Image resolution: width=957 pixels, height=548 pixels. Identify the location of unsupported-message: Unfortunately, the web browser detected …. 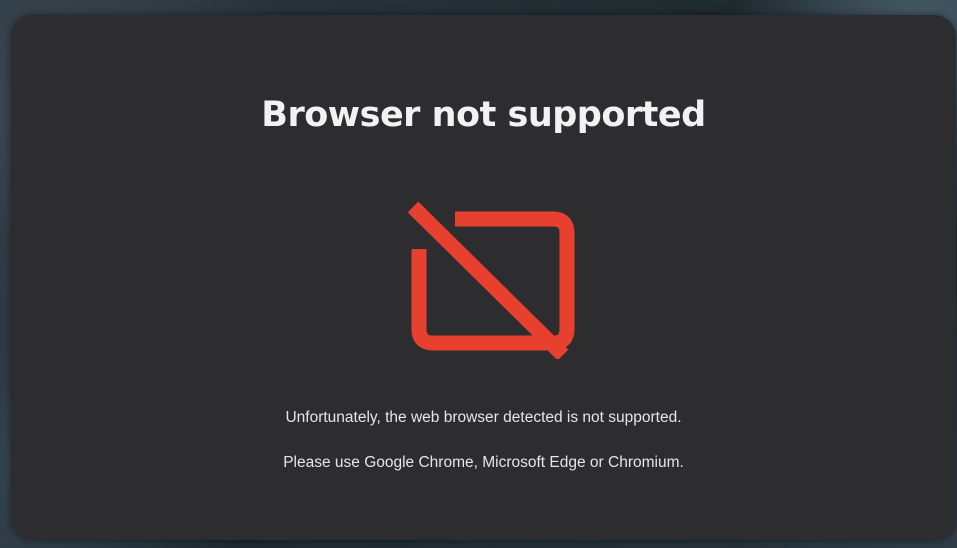
(483, 417).